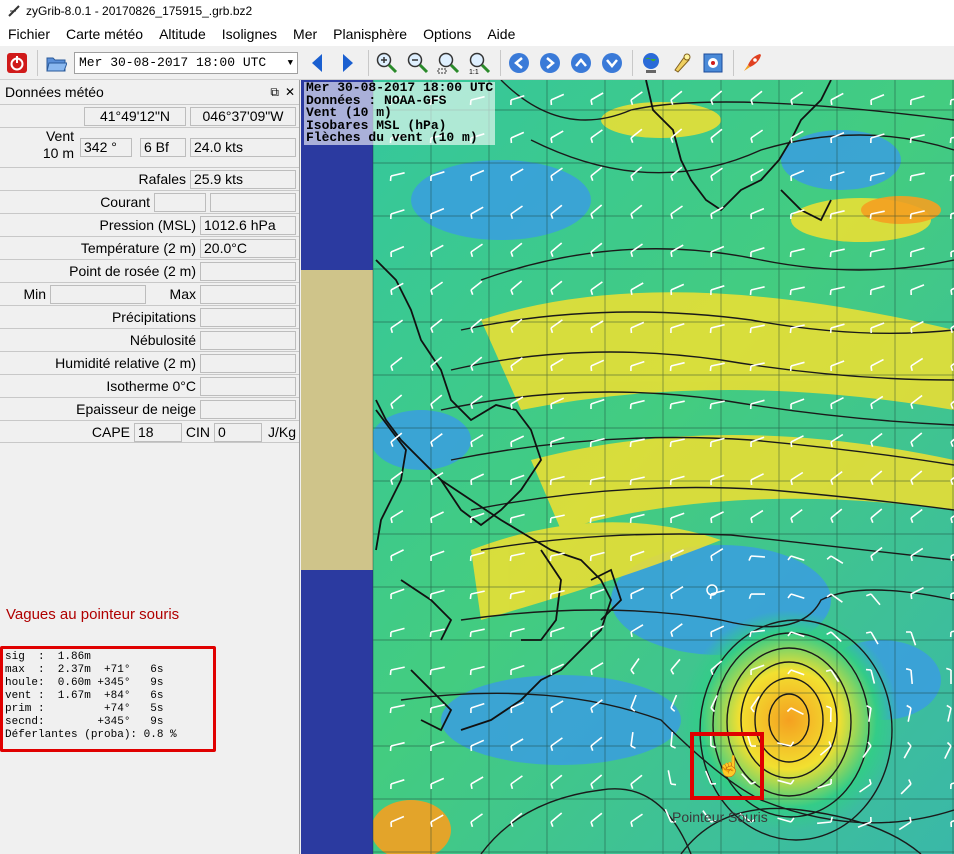 Image resolution: width=954 pixels, height=854 pixels. Describe the element at coordinates (106, 147) in the screenshot. I see `wind-direction-value: 342 °` at that location.